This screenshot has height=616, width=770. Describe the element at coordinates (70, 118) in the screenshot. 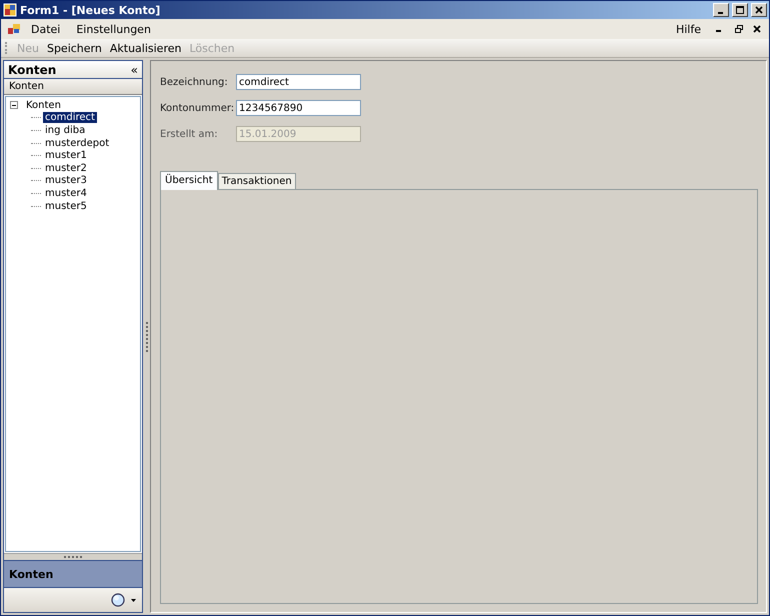

I see `tree-item: comdirect` at that location.